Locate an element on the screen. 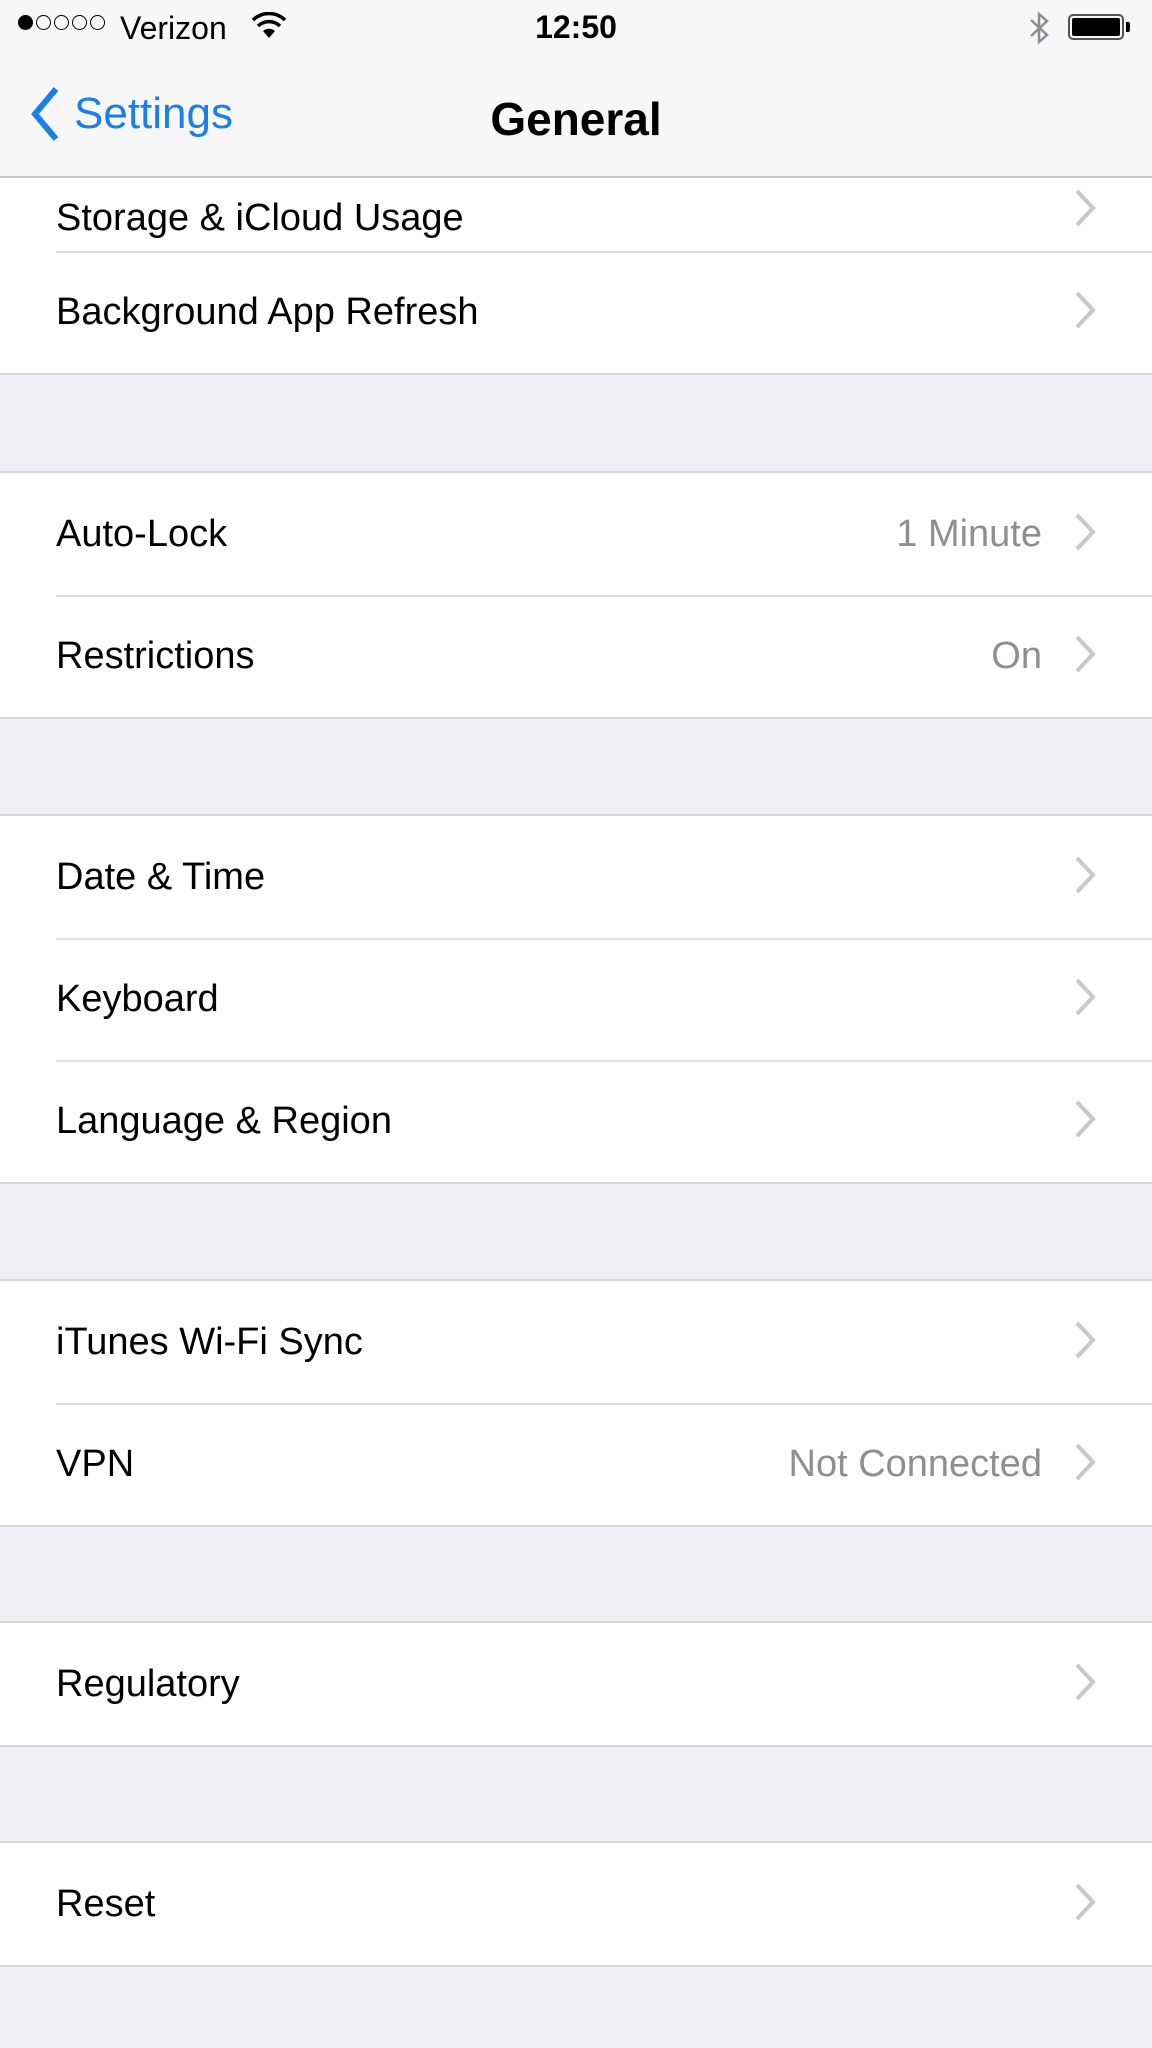 This screenshot has width=1152, height=2048. group-lock: Auto-Lock 1 Minute Restrictions On is located at coordinates (576, 595).